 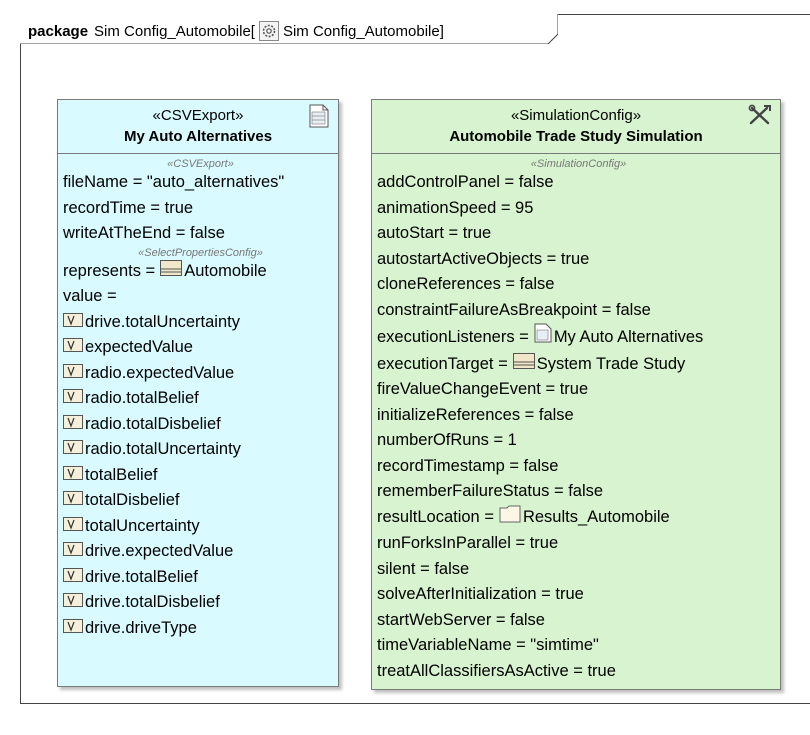 I want to click on sim-prop-row: timeVariableName = "simtime", so click(x=488, y=645).